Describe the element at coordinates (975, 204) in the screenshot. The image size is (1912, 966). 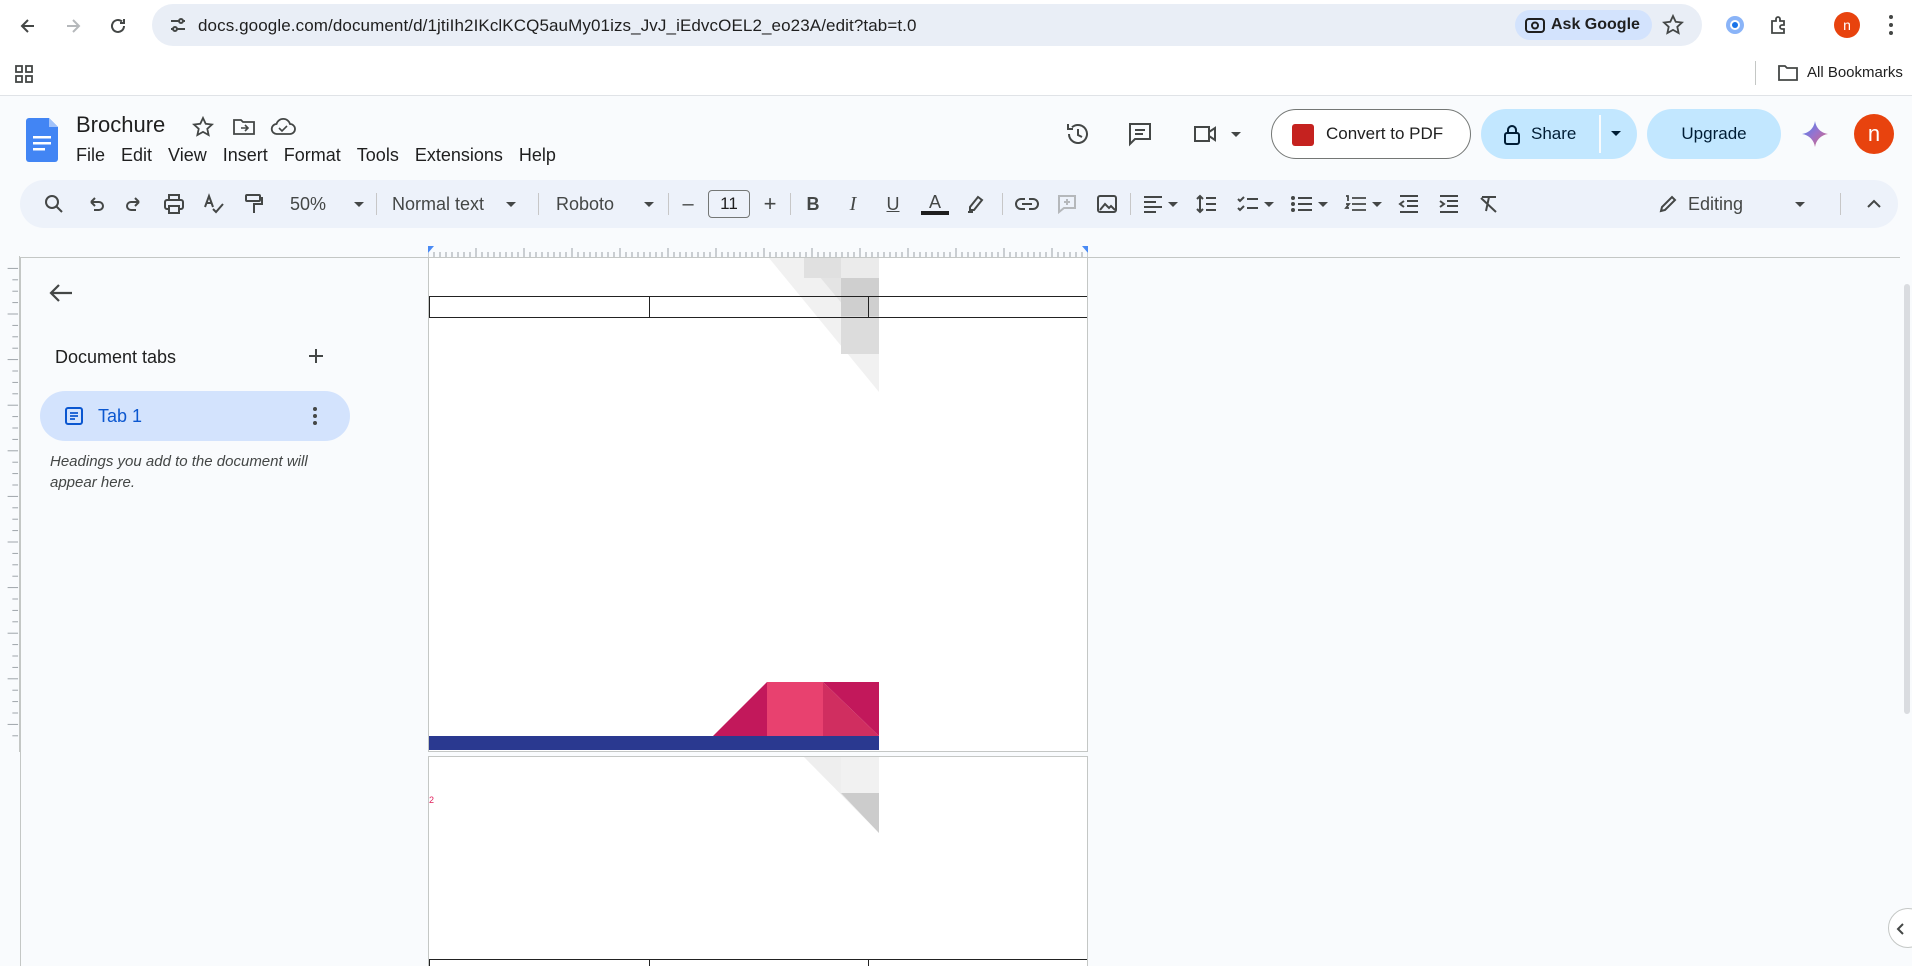
I see `highlight-color-icon` at that location.